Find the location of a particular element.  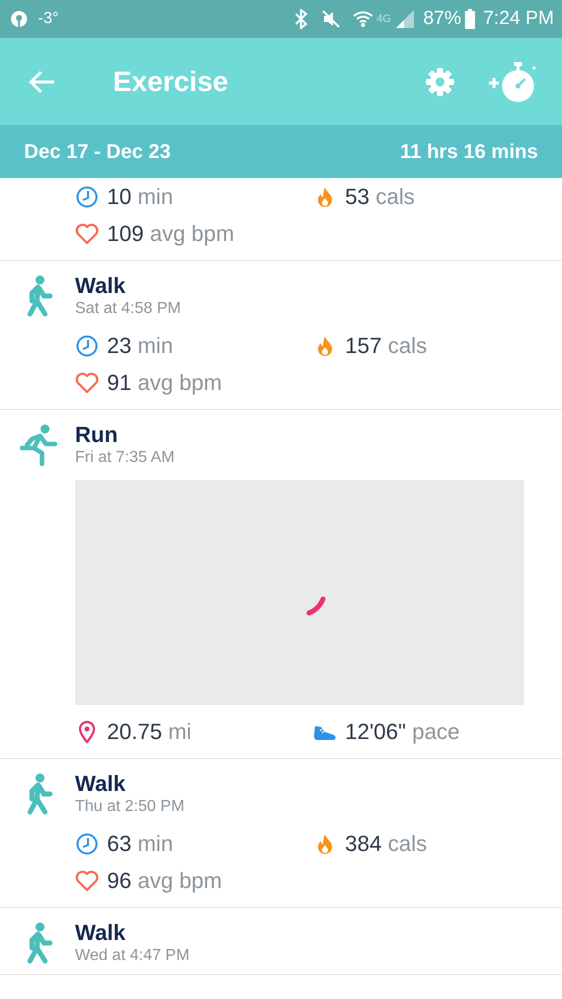

stat-text: 63 min is located at coordinates (140, 844).